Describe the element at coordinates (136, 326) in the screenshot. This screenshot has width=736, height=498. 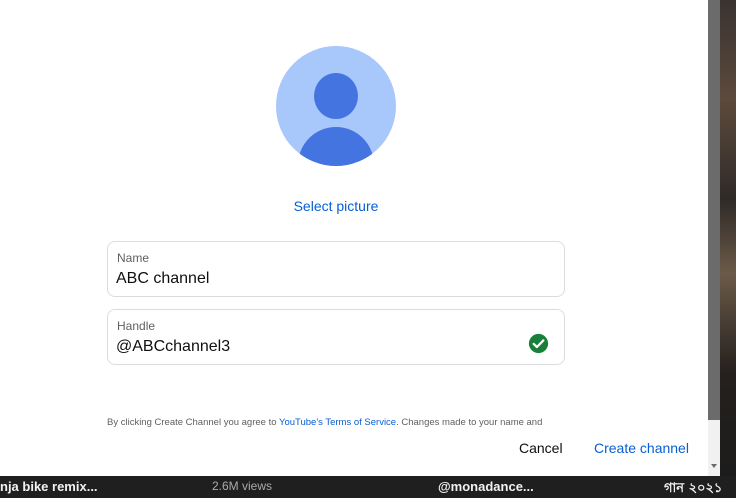
I see `handle-field-label: Handle` at that location.